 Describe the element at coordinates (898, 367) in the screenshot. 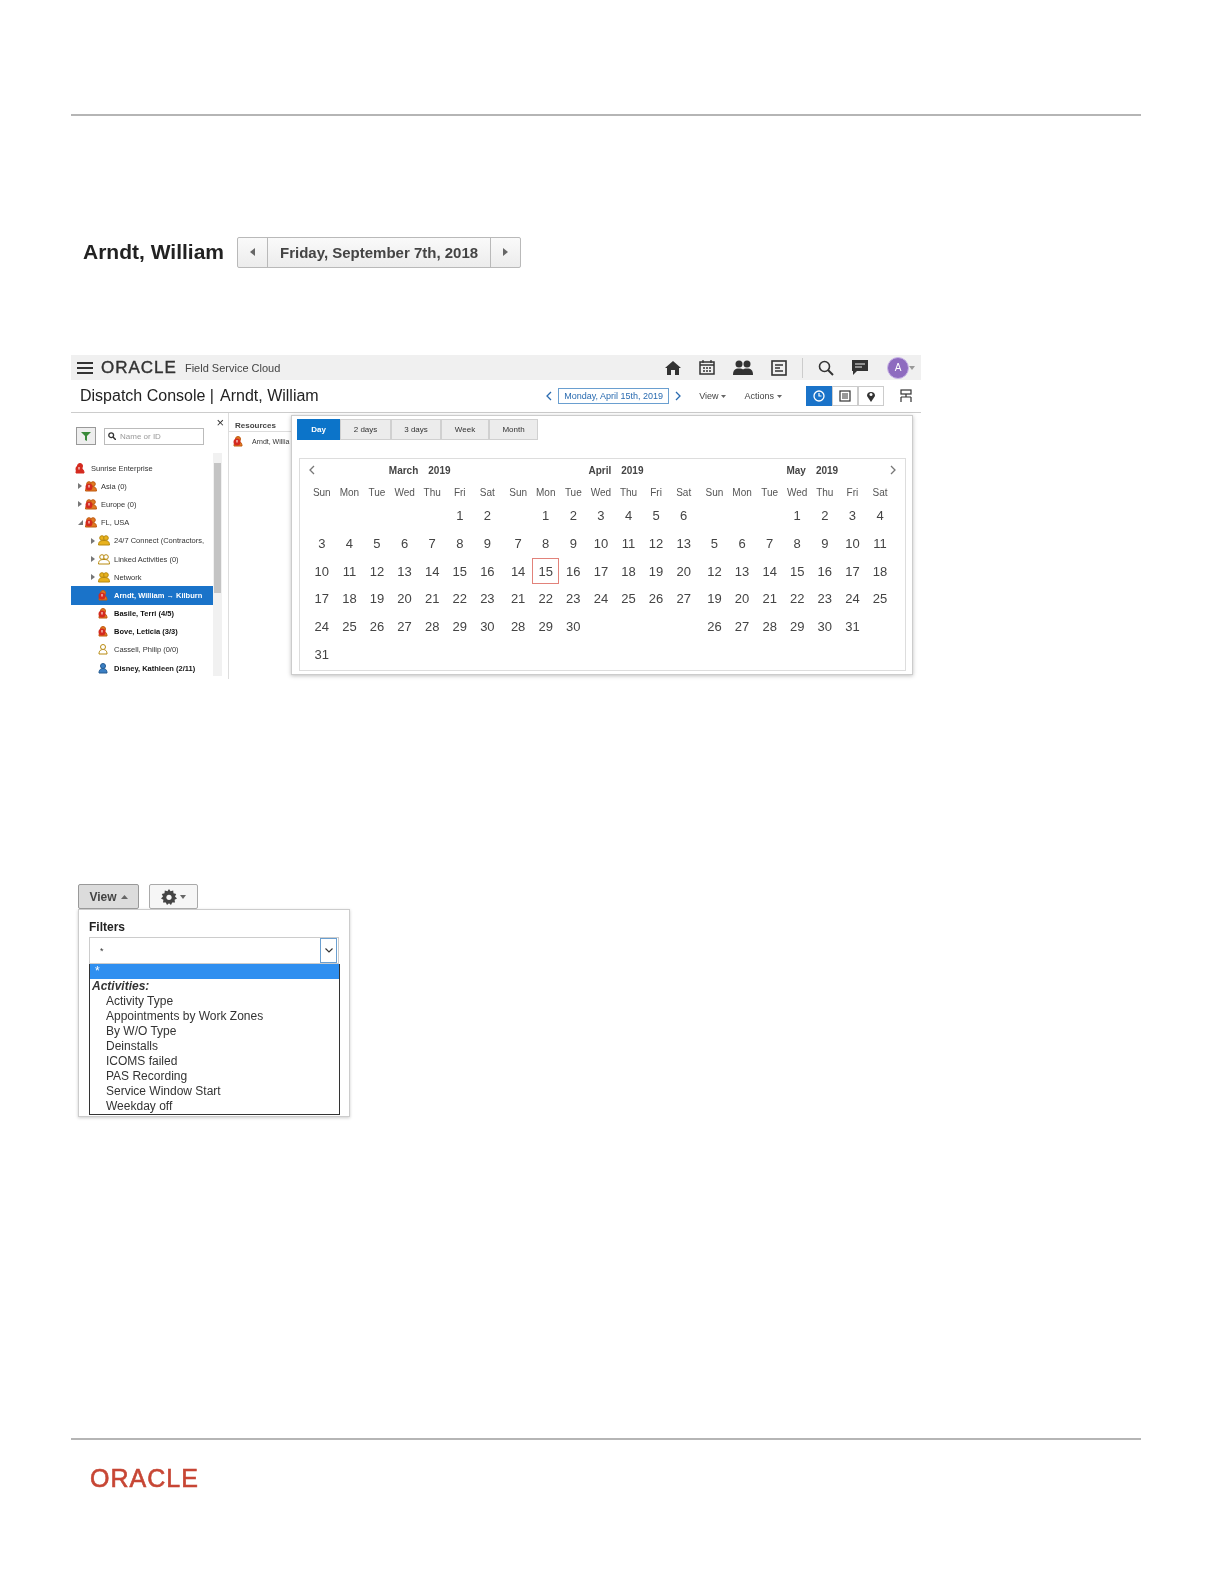

I see `user-avatar: A` at that location.